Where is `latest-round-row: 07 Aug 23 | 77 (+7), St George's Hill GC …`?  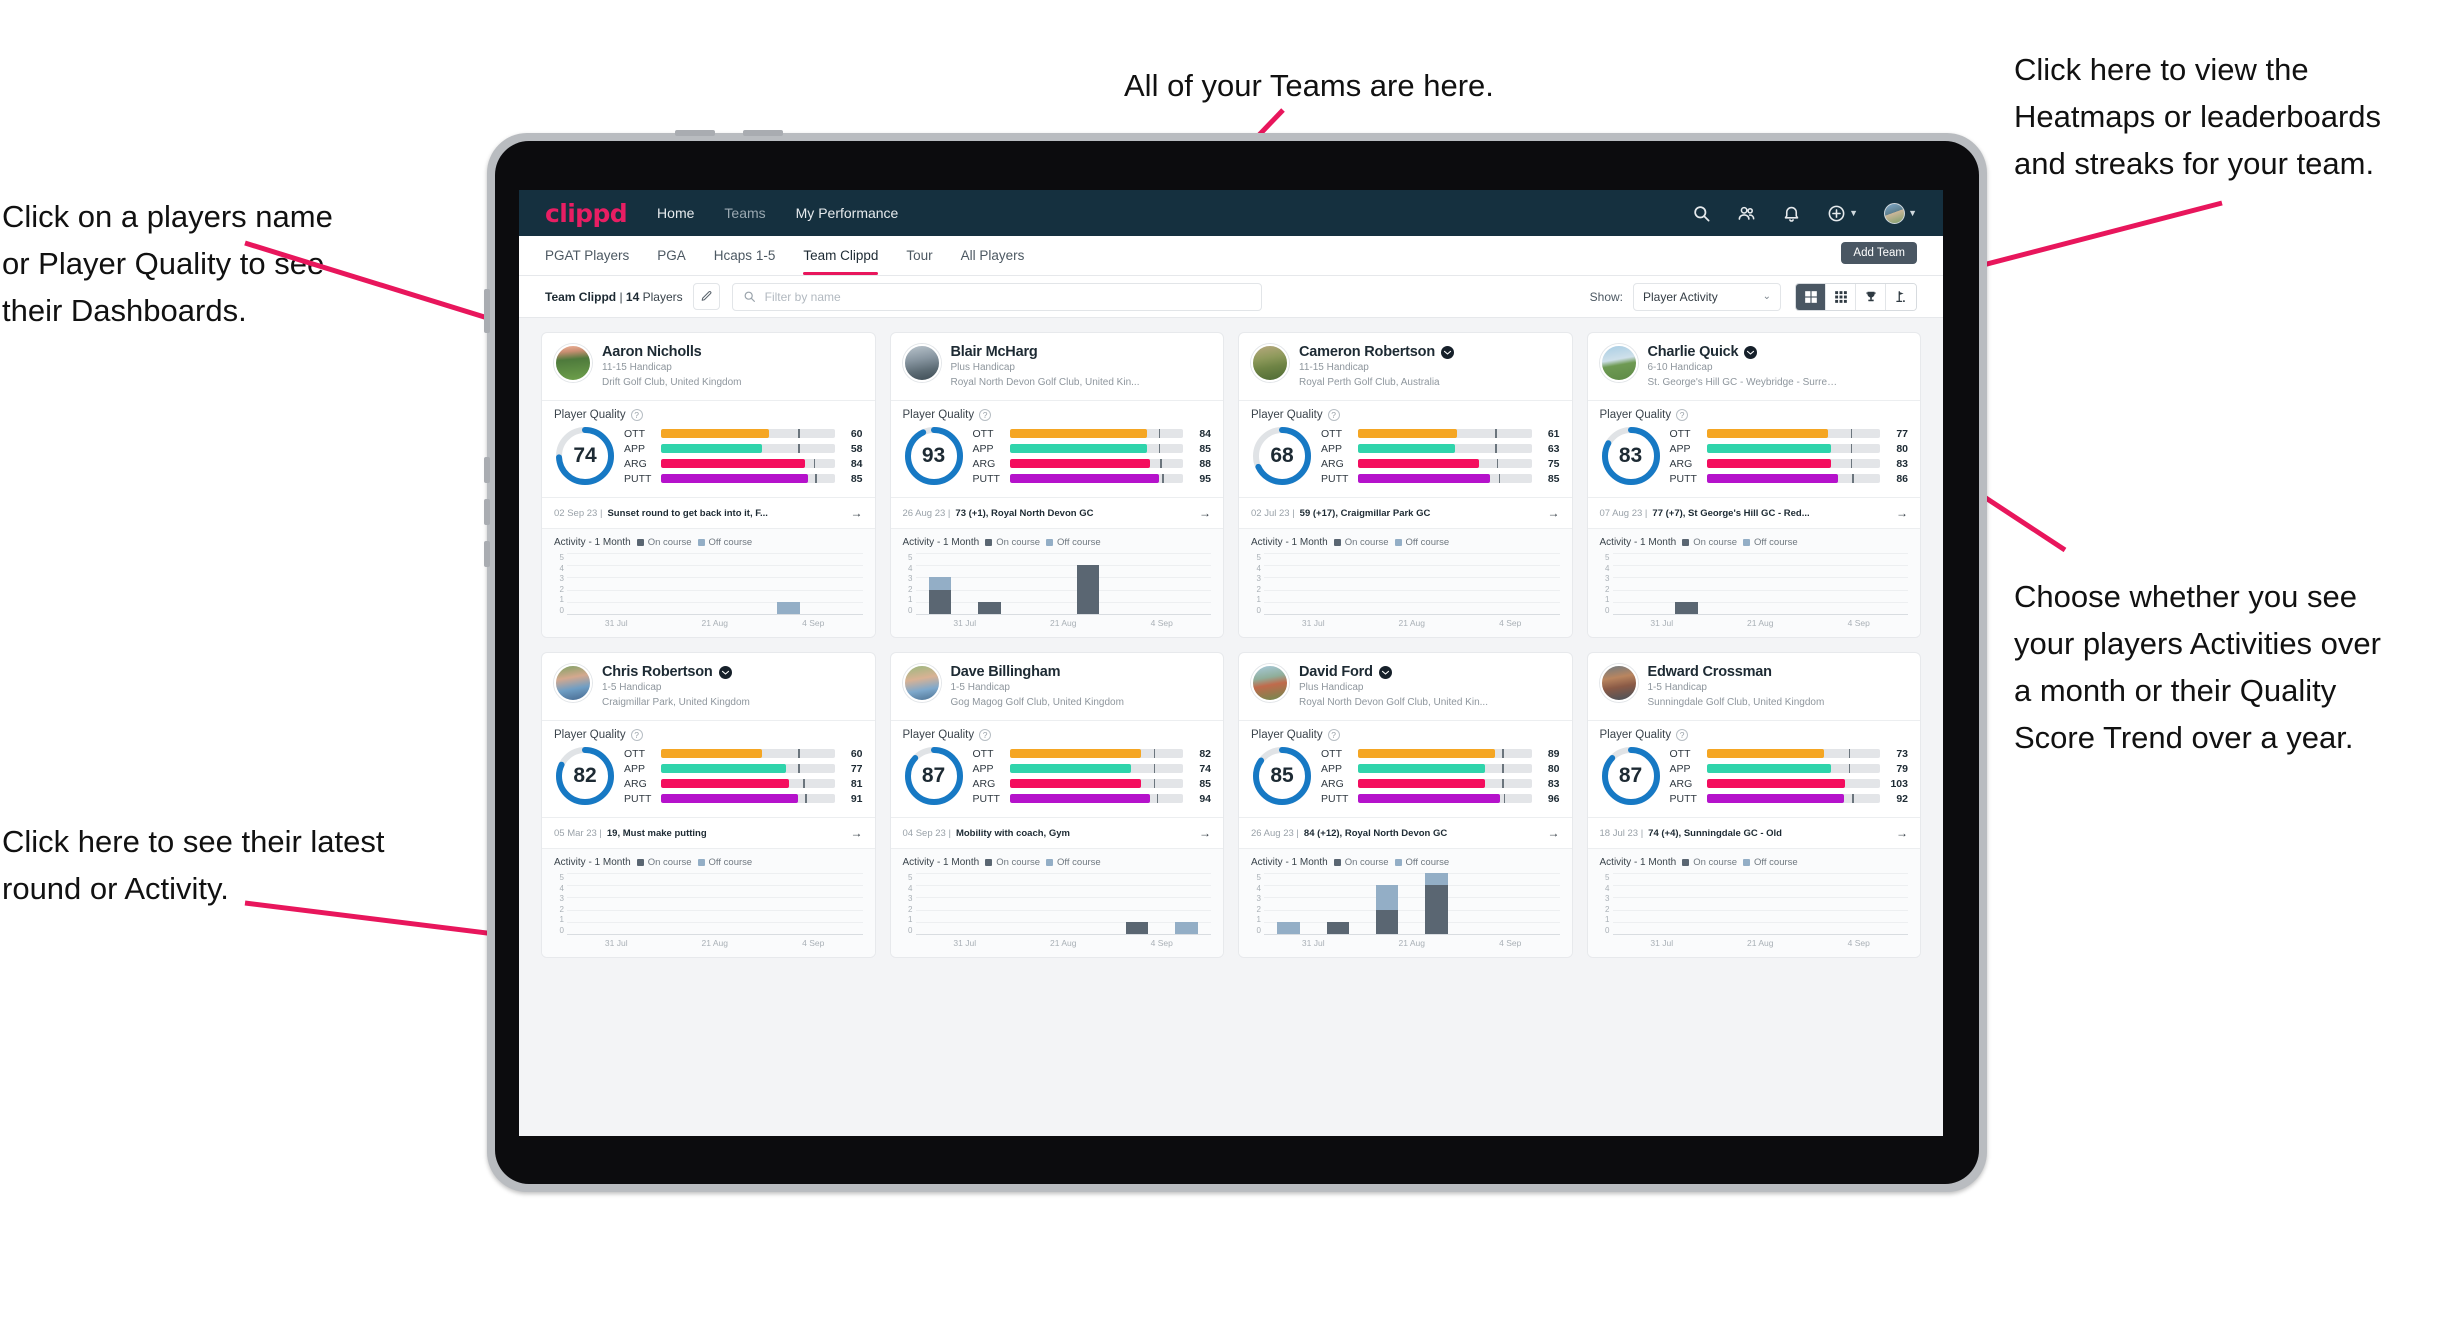 latest-round-row: 07 Aug 23 | 77 (+7), St George's Hill GC … is located at coordinates (1753, 512).